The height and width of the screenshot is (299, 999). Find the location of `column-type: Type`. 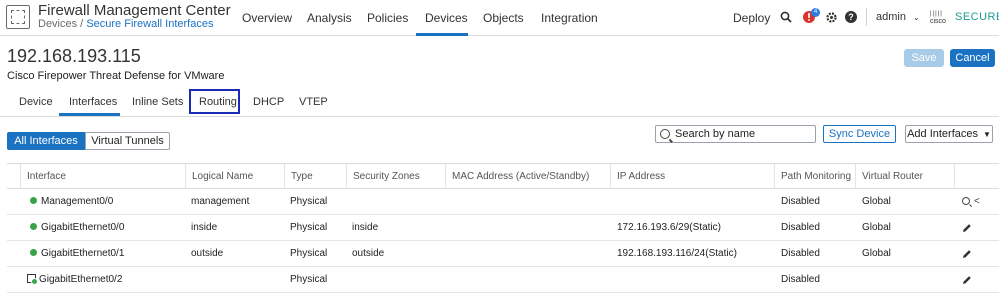

column-type: Type is located at coordinates (315, 176).